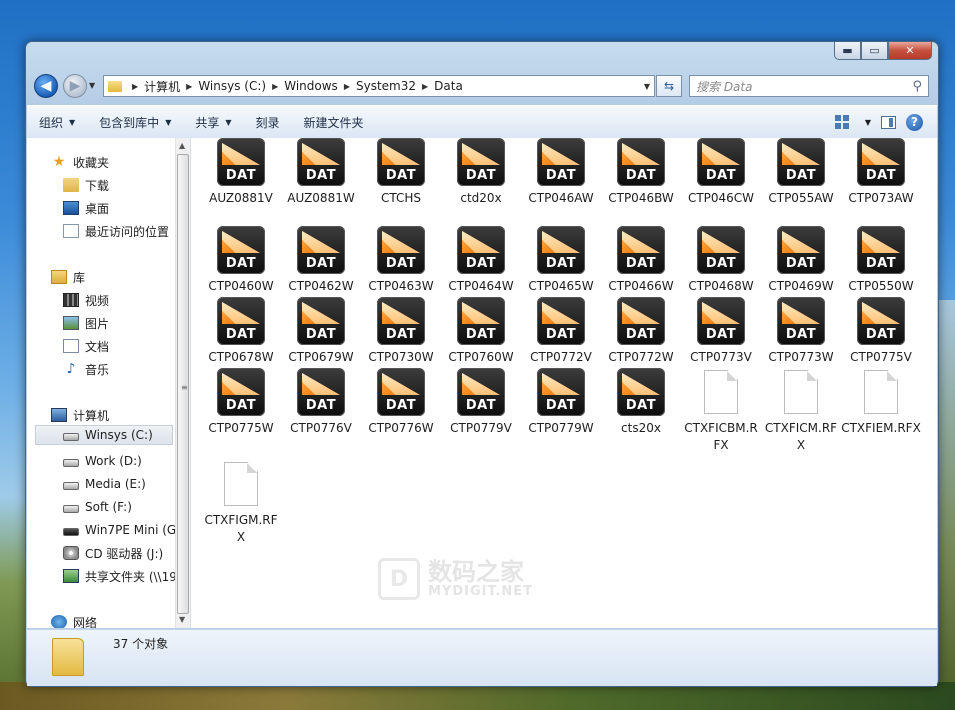 The image size is (955, 710). What do you see at coordinates (241, 402) in the screenshot?
I see `file-item: DAT CTP0775W` at bounding box center [241, 402].